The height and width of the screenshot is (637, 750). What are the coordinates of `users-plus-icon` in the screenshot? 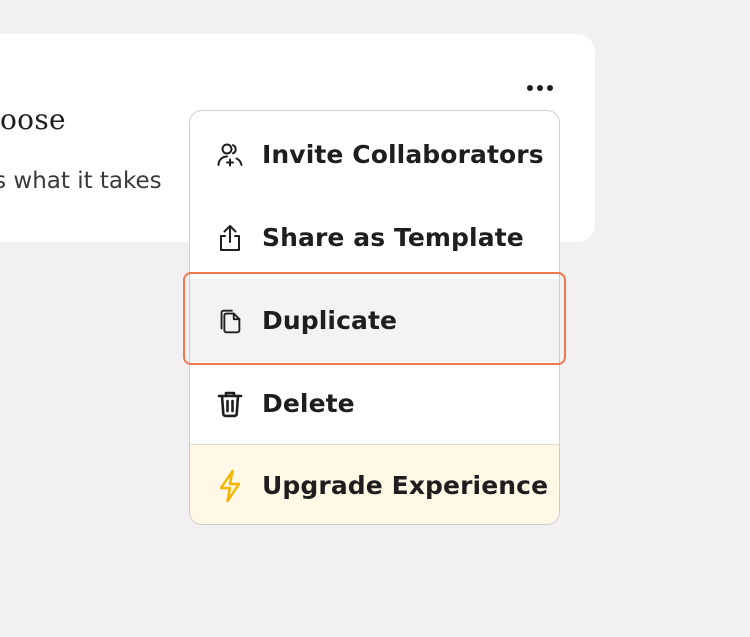 It's located at (230, 155).